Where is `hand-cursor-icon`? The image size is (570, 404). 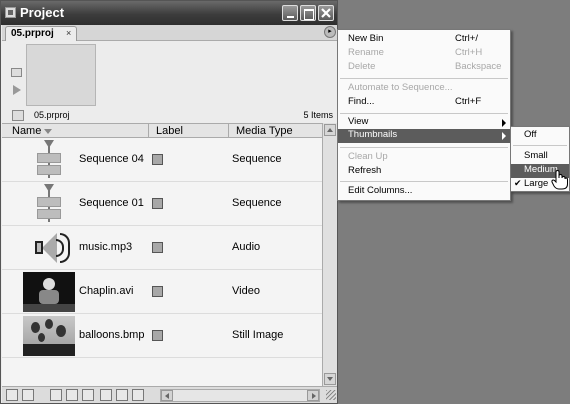
hand-cursor-icon is located at coordinates (559, 180).